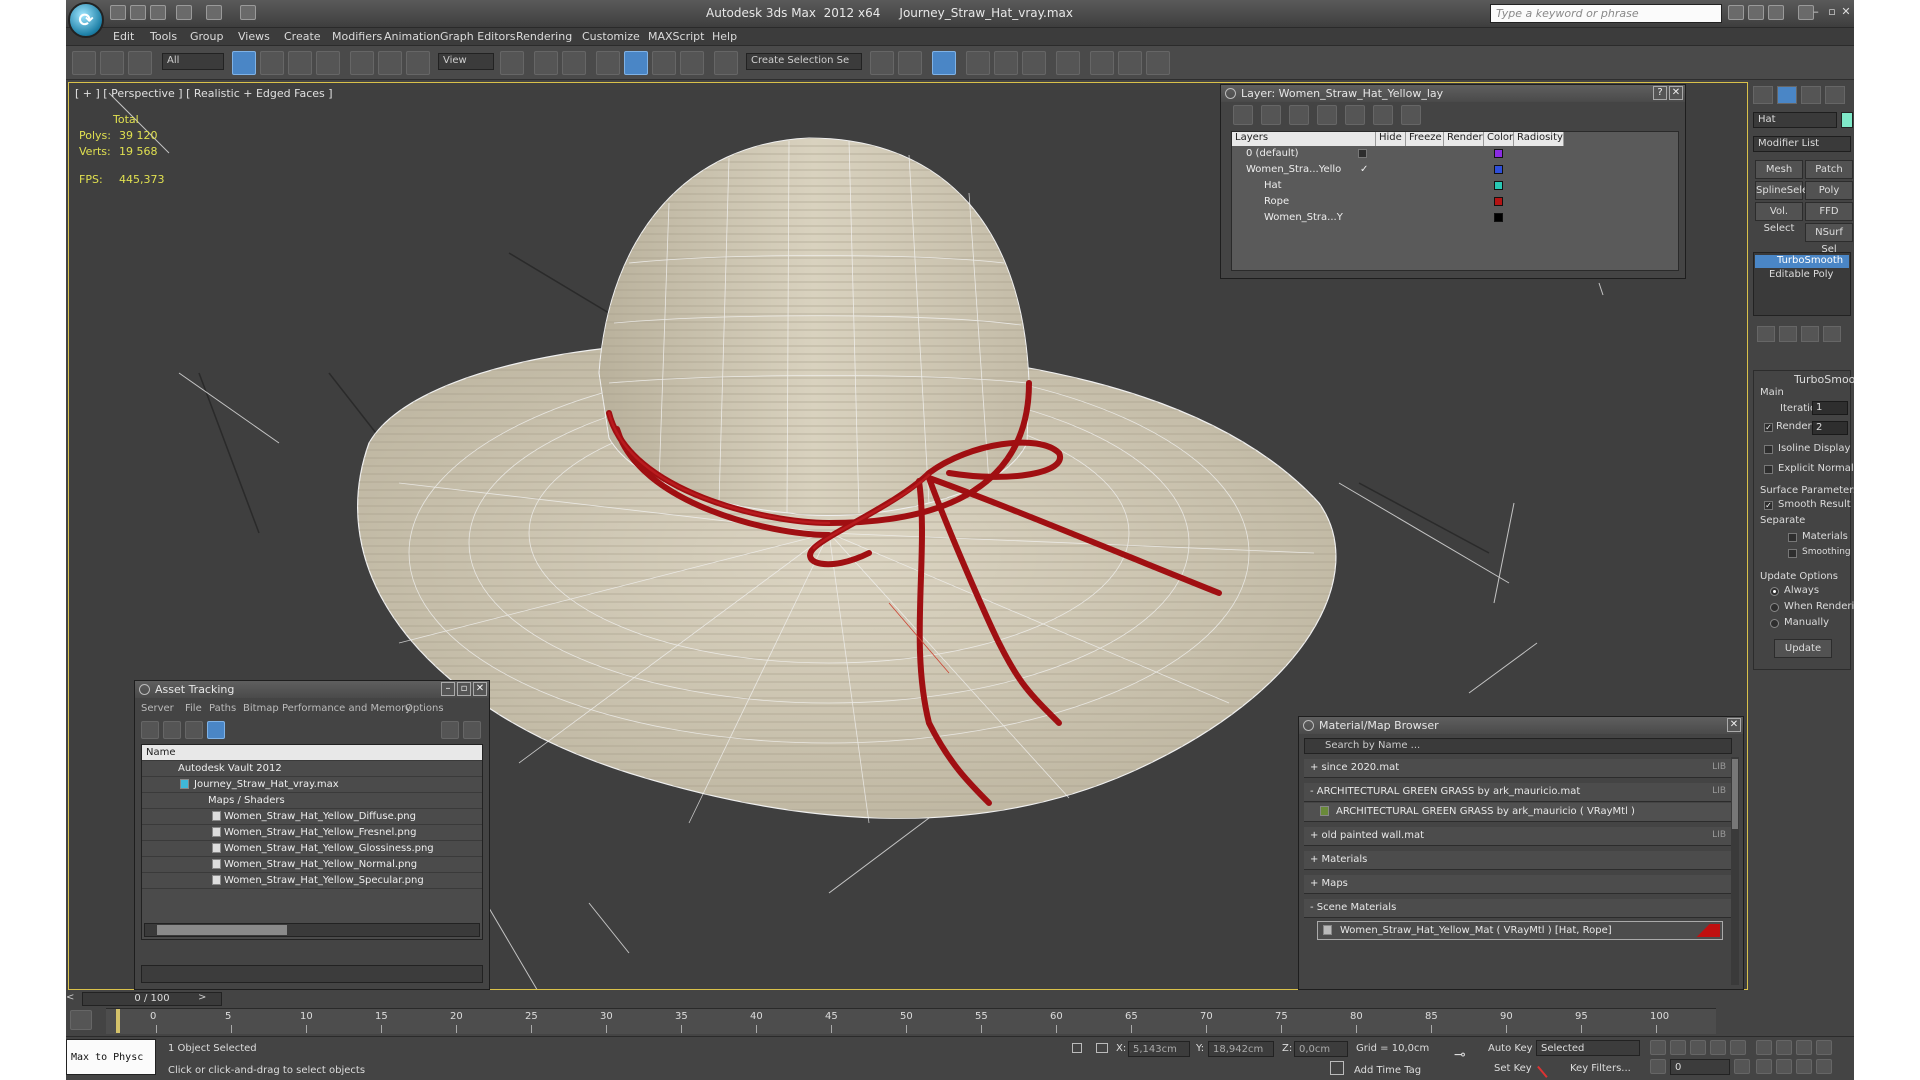 The image size is (1920, 1080). What do you see at coordinates (157, 708) in the screenshot?
I see `asset-menu-server: Server` at bounding box center [157, 708].